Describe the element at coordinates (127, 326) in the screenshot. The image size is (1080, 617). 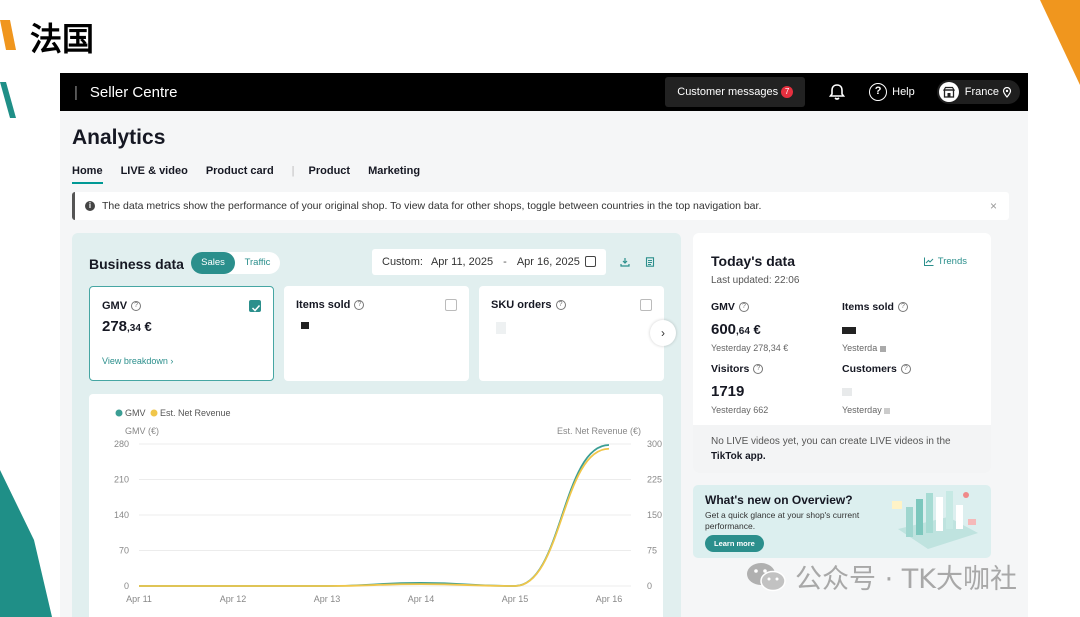
I see `metric-gmv-value: 278,34 €` at that location.